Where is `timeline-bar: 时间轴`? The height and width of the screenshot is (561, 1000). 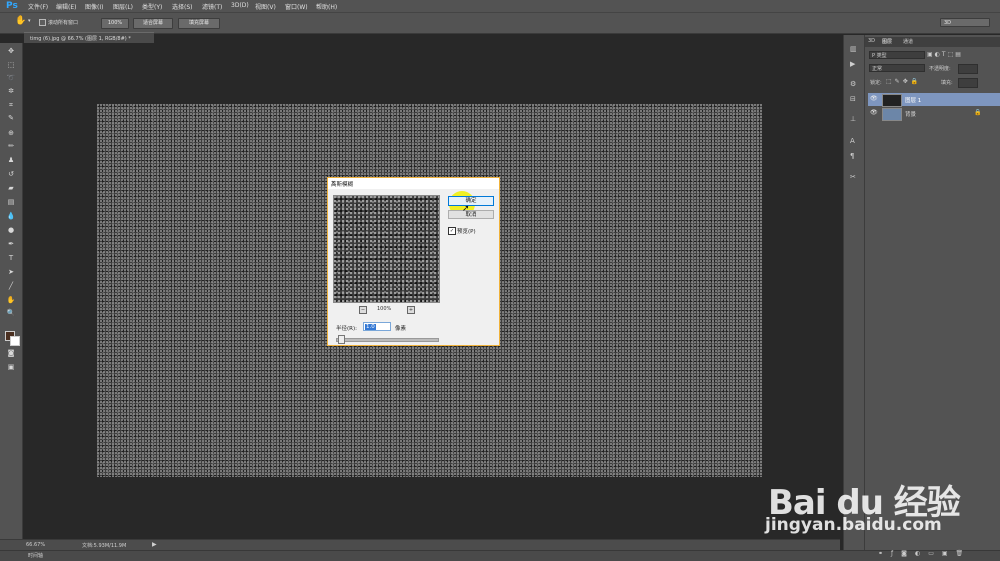 timeline-bar: 时间轴 is located at coordinates (500, 555).